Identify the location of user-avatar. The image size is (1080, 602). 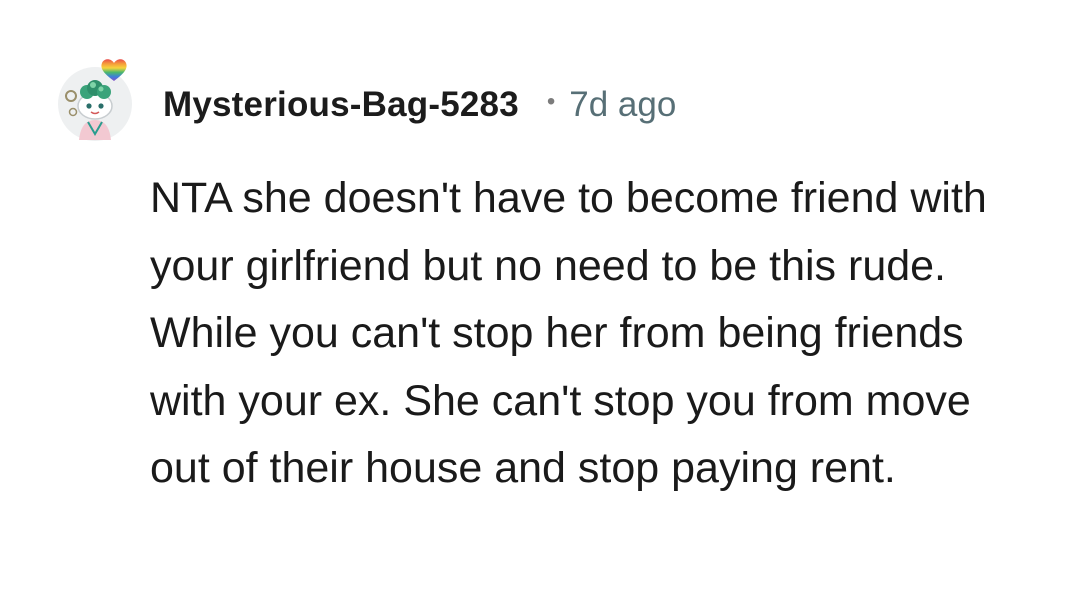
(95, 100).